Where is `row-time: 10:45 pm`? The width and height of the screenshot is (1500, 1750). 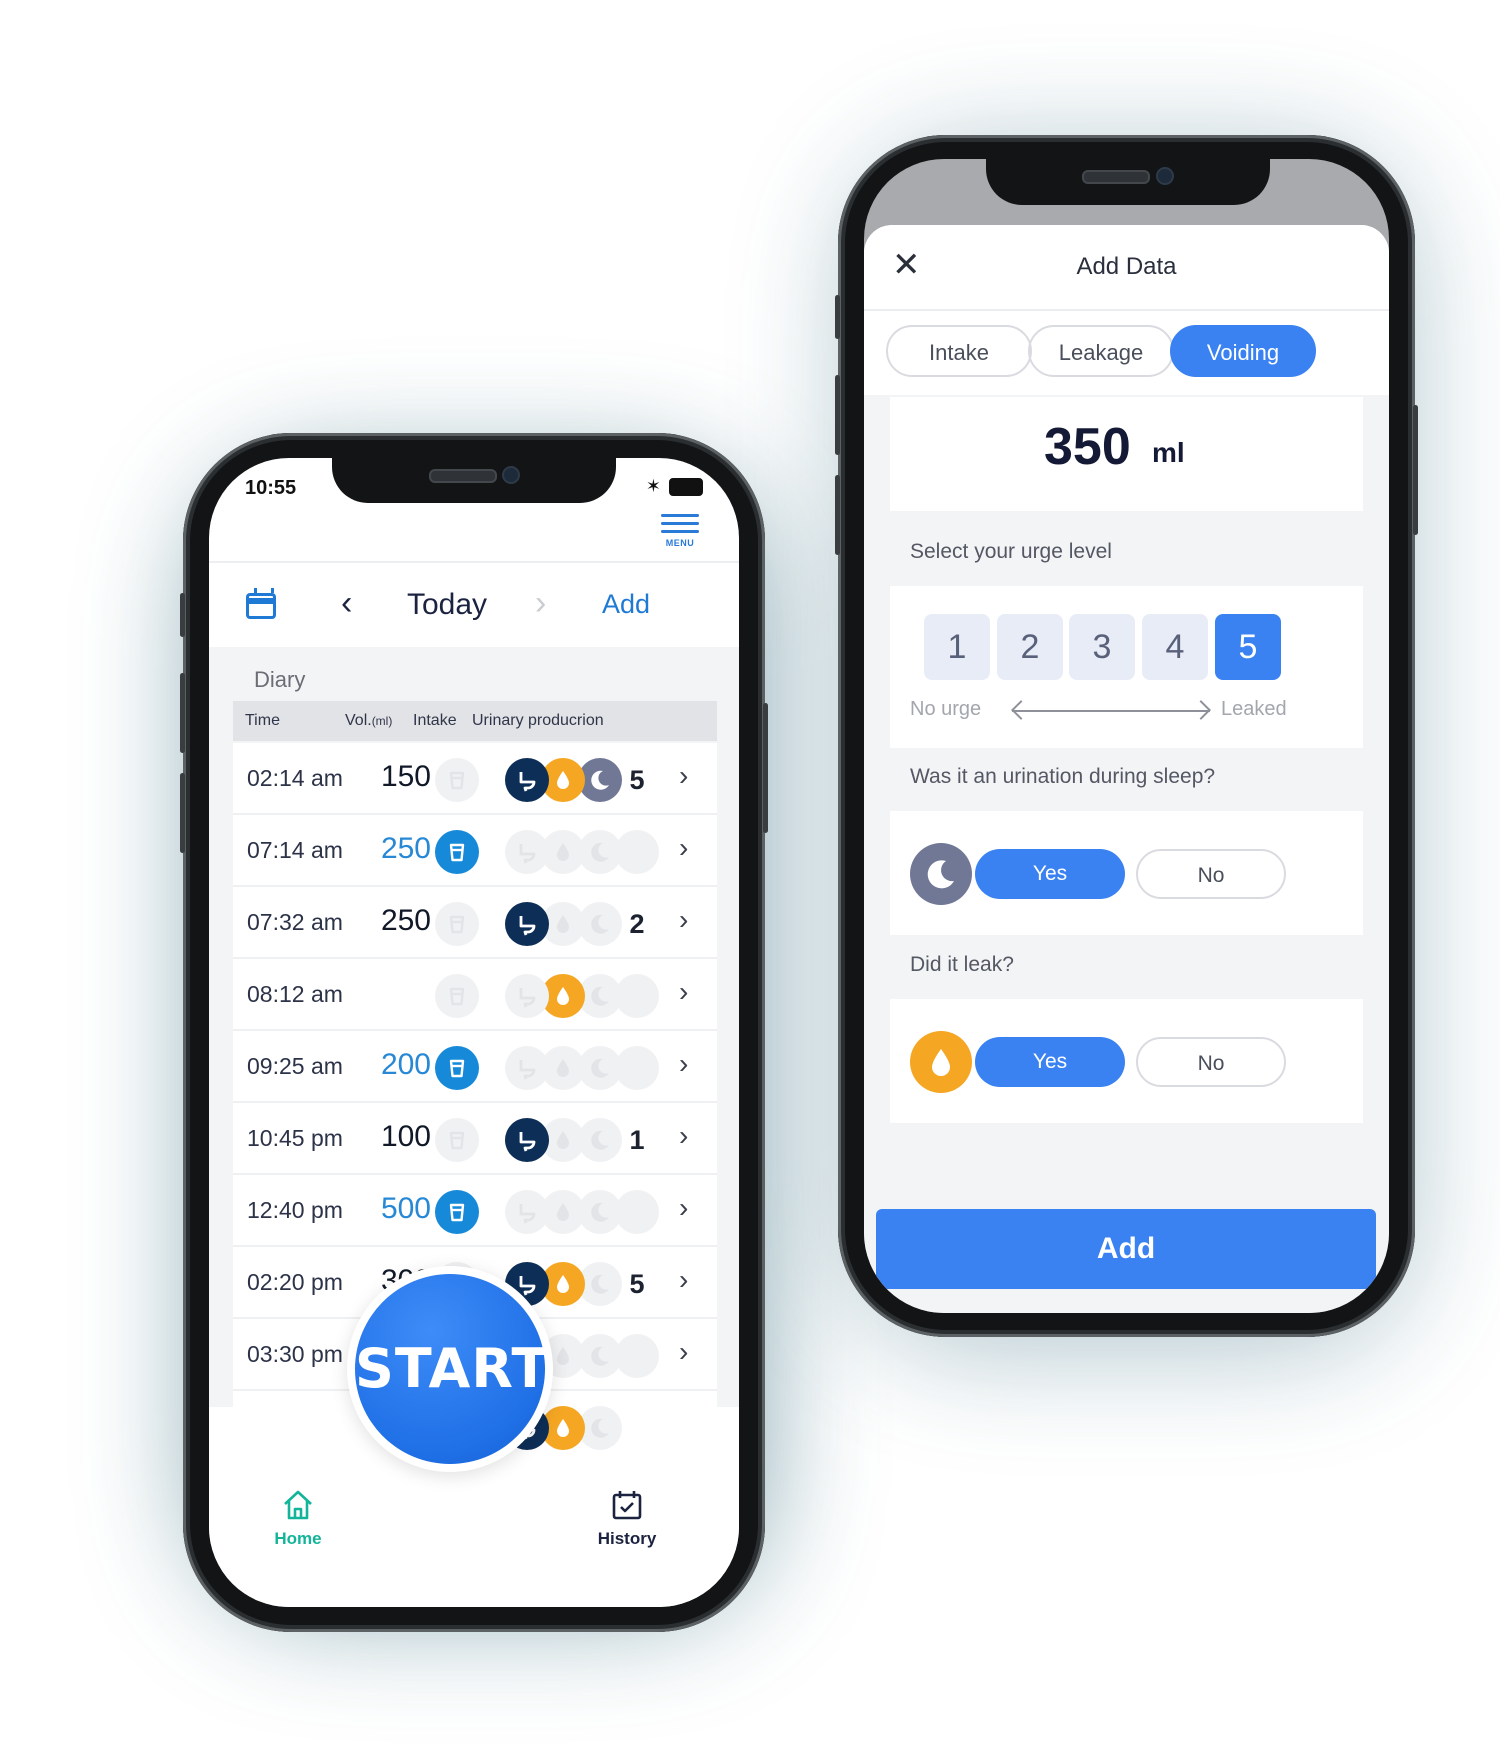 row-time: 10:45 pm is located at coordinates (295, 1138).